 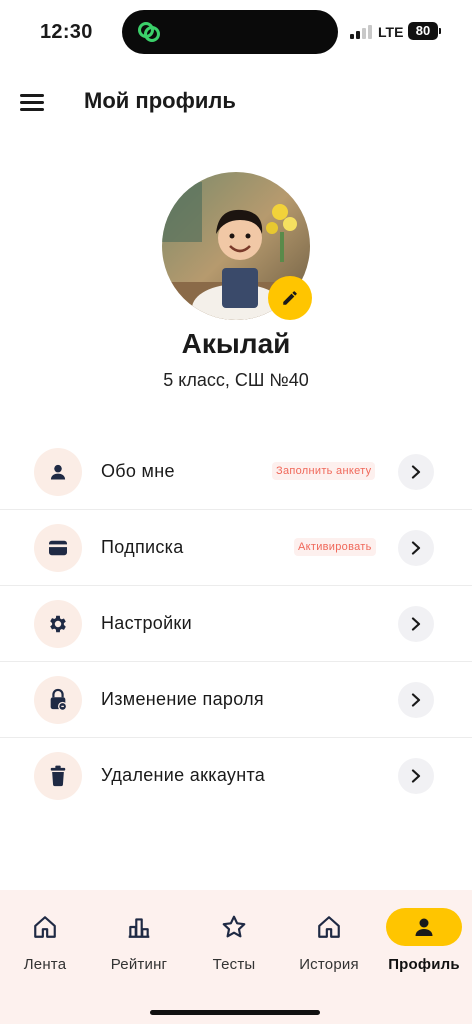 What do you see at coordinates (183, 775) in the screenshot?
I see `menu-item-label: Удаление аккаунта` at bounding box center [183, 775].